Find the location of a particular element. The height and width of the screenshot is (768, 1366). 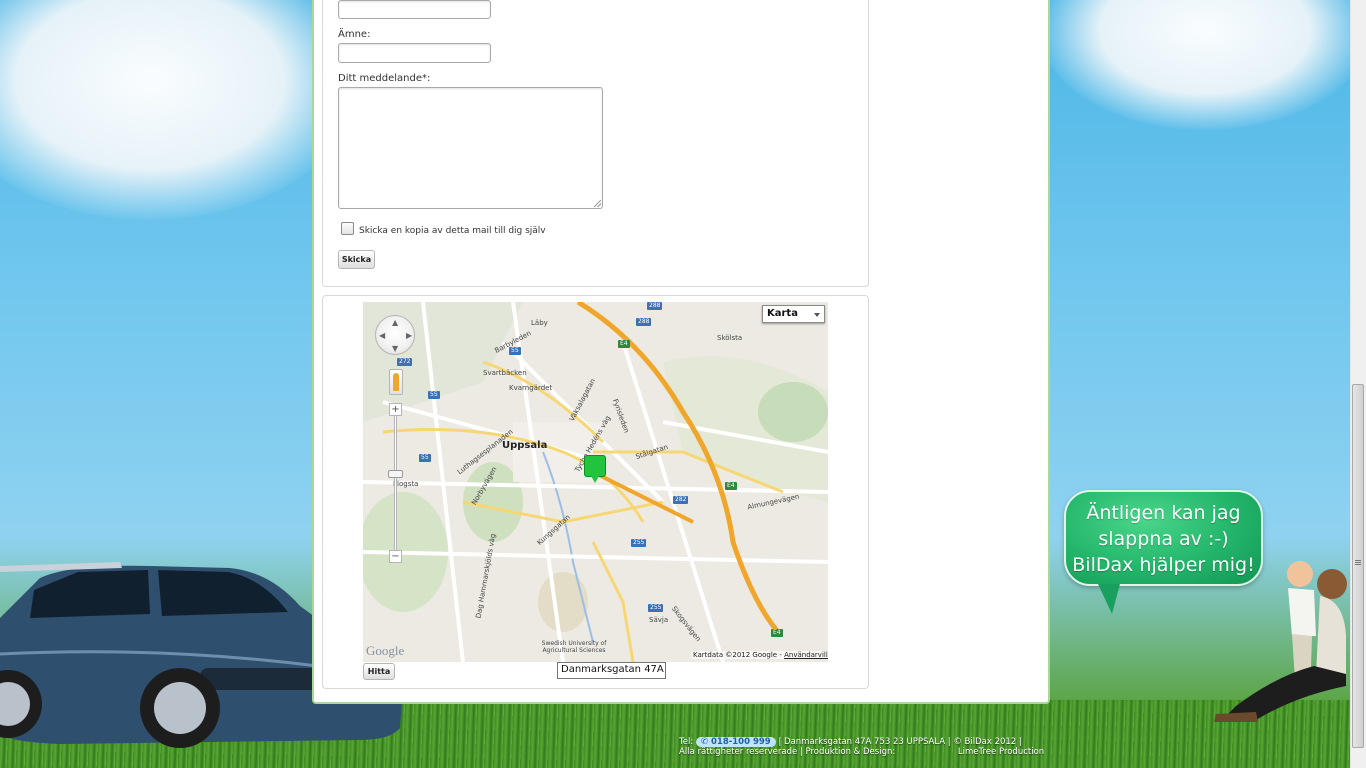

copy-checkbox is located at coordinates (347, 228).